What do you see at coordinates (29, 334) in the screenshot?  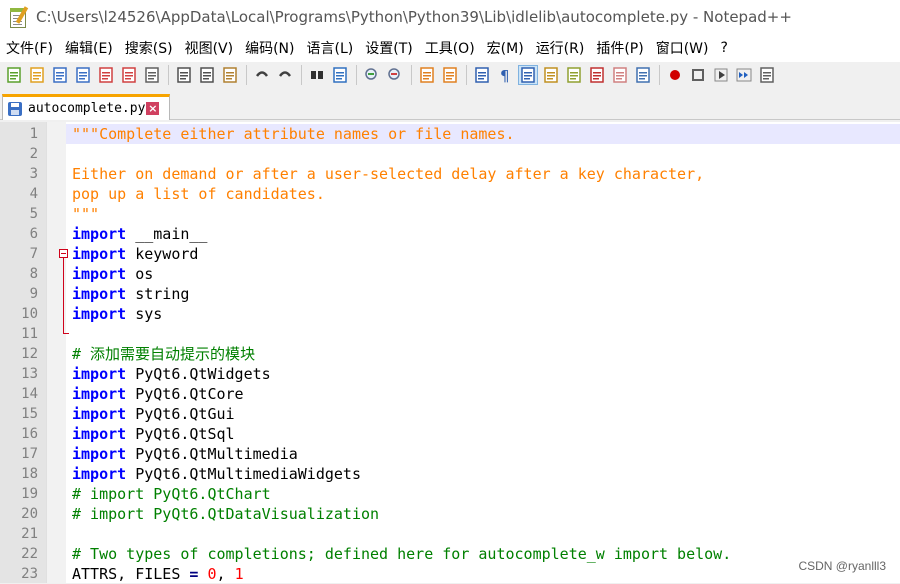 I see `line-number: 11` at bounding box center [29, 334].